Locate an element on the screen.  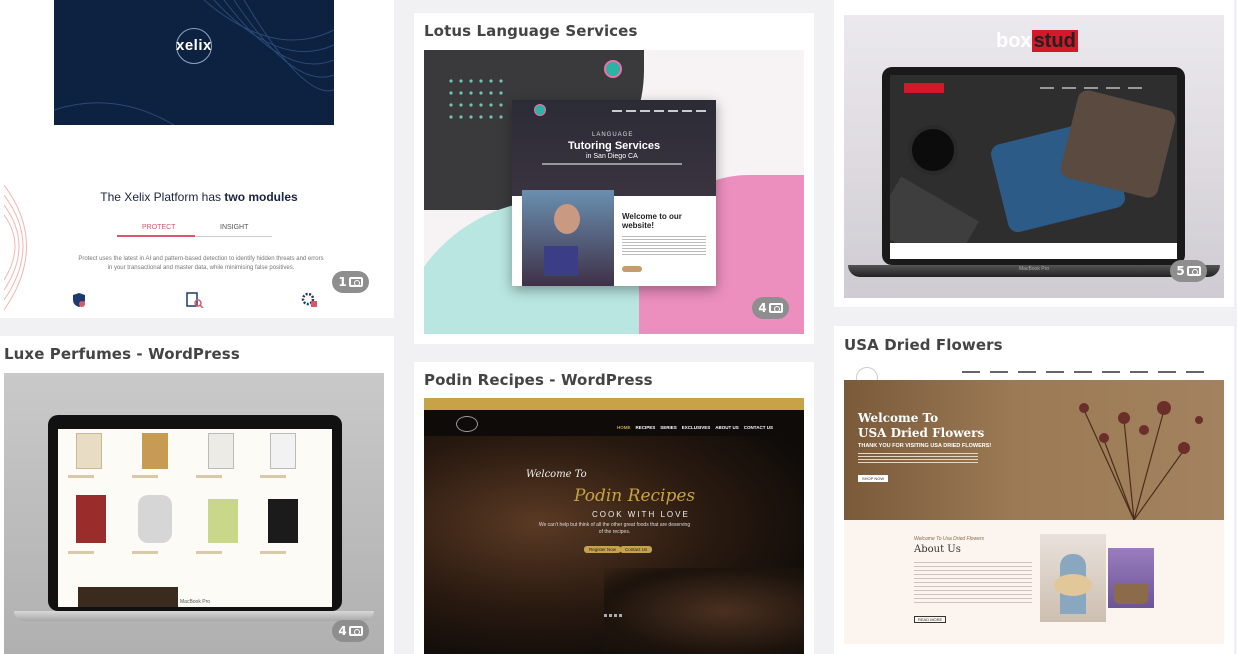
dried-shop-button: SHOP NOW is located at coordinates (873, 478).